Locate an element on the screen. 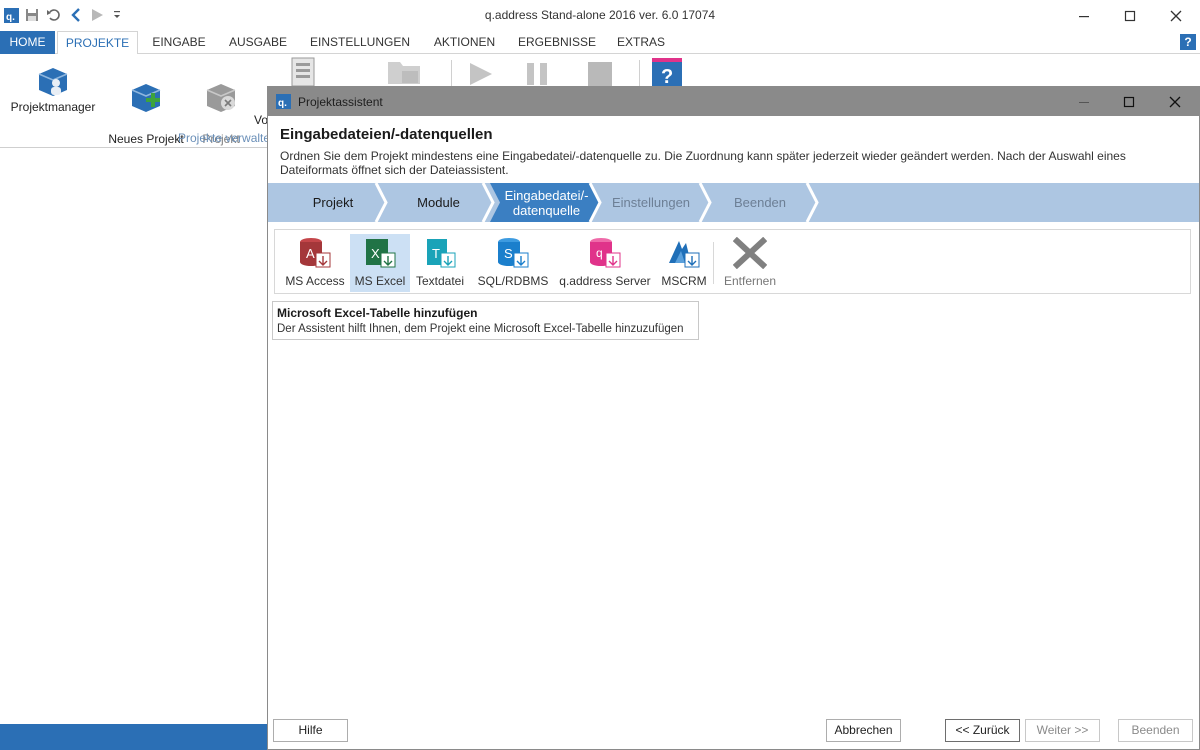 The image size is (1200, 750). back-button: << Zurück is located at coordinates (982, 730).